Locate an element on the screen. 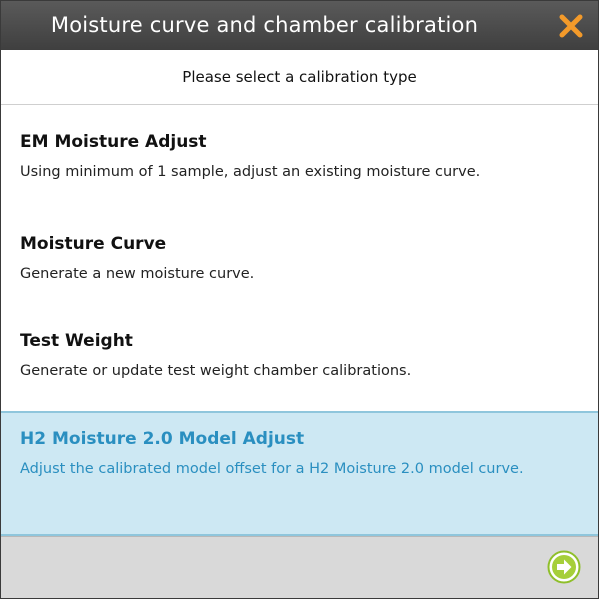 The height and width of the screenshot is (599, 599). option-title: H2 Moisture 2.0 Model Adjust is located at coordinates (162, 439).